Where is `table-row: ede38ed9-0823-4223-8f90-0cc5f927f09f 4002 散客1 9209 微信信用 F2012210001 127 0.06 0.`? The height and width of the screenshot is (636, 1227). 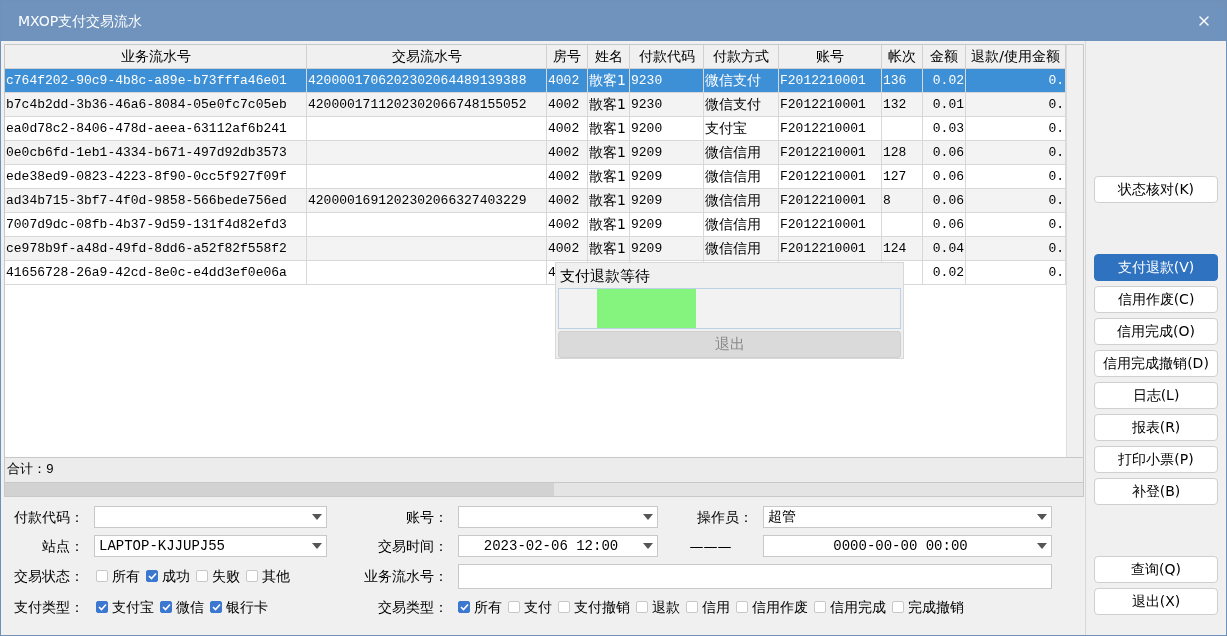
table-row: ede38ed9-0823-4223-8f90-0cc5f927f09f 4002 散客1 9209 微信信用 F2012210001 127 0.06 0. is located at coordinates (535, 177).